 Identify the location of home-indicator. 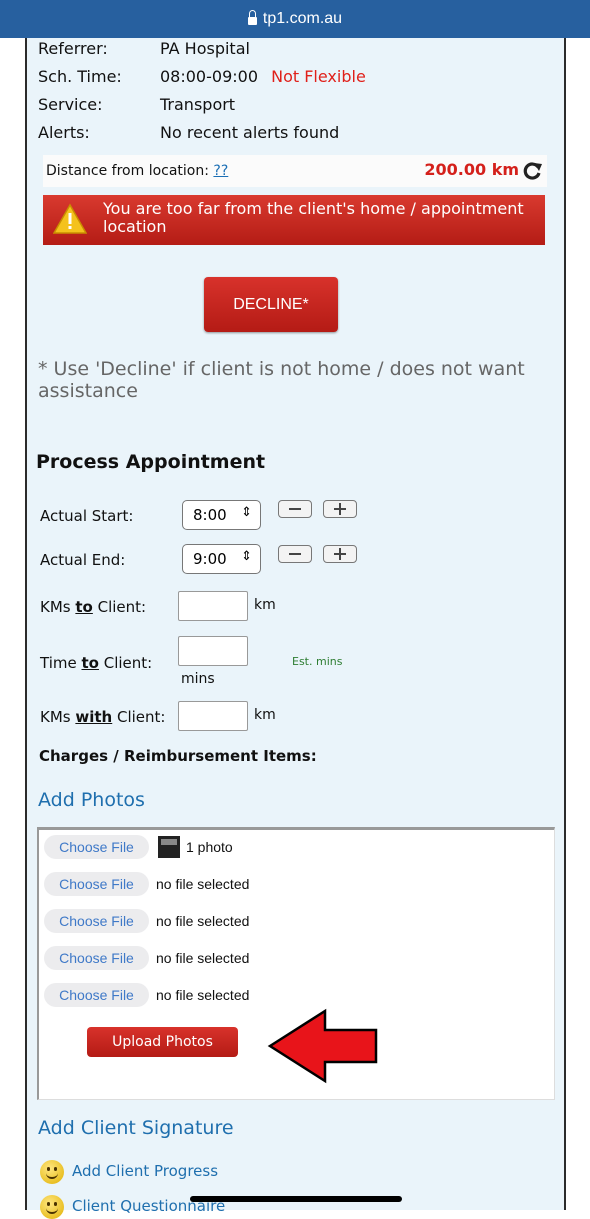
(296, 1199).